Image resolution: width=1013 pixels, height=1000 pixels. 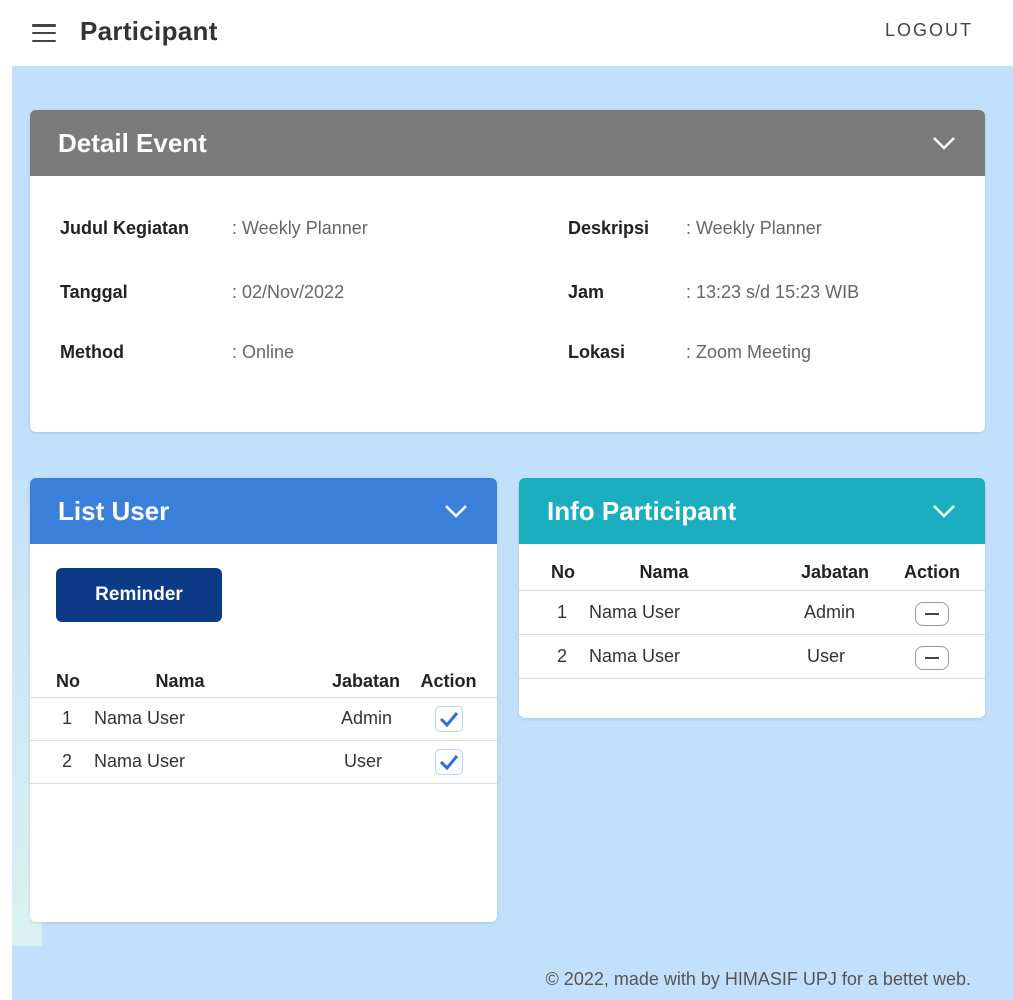 I want to click on field-label-deskripsi: Deskripsi, so click(x=609, y=228).